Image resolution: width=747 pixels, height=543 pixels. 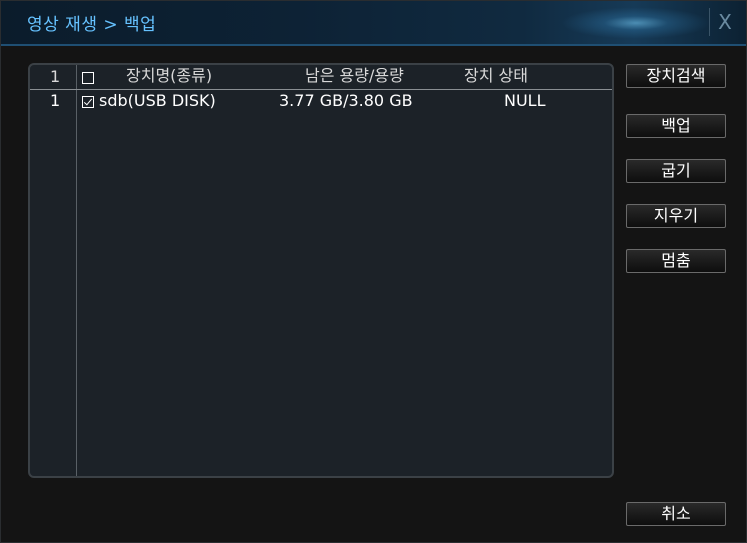 I want to click on backup-button: 백업, so click(x=676, y=126).